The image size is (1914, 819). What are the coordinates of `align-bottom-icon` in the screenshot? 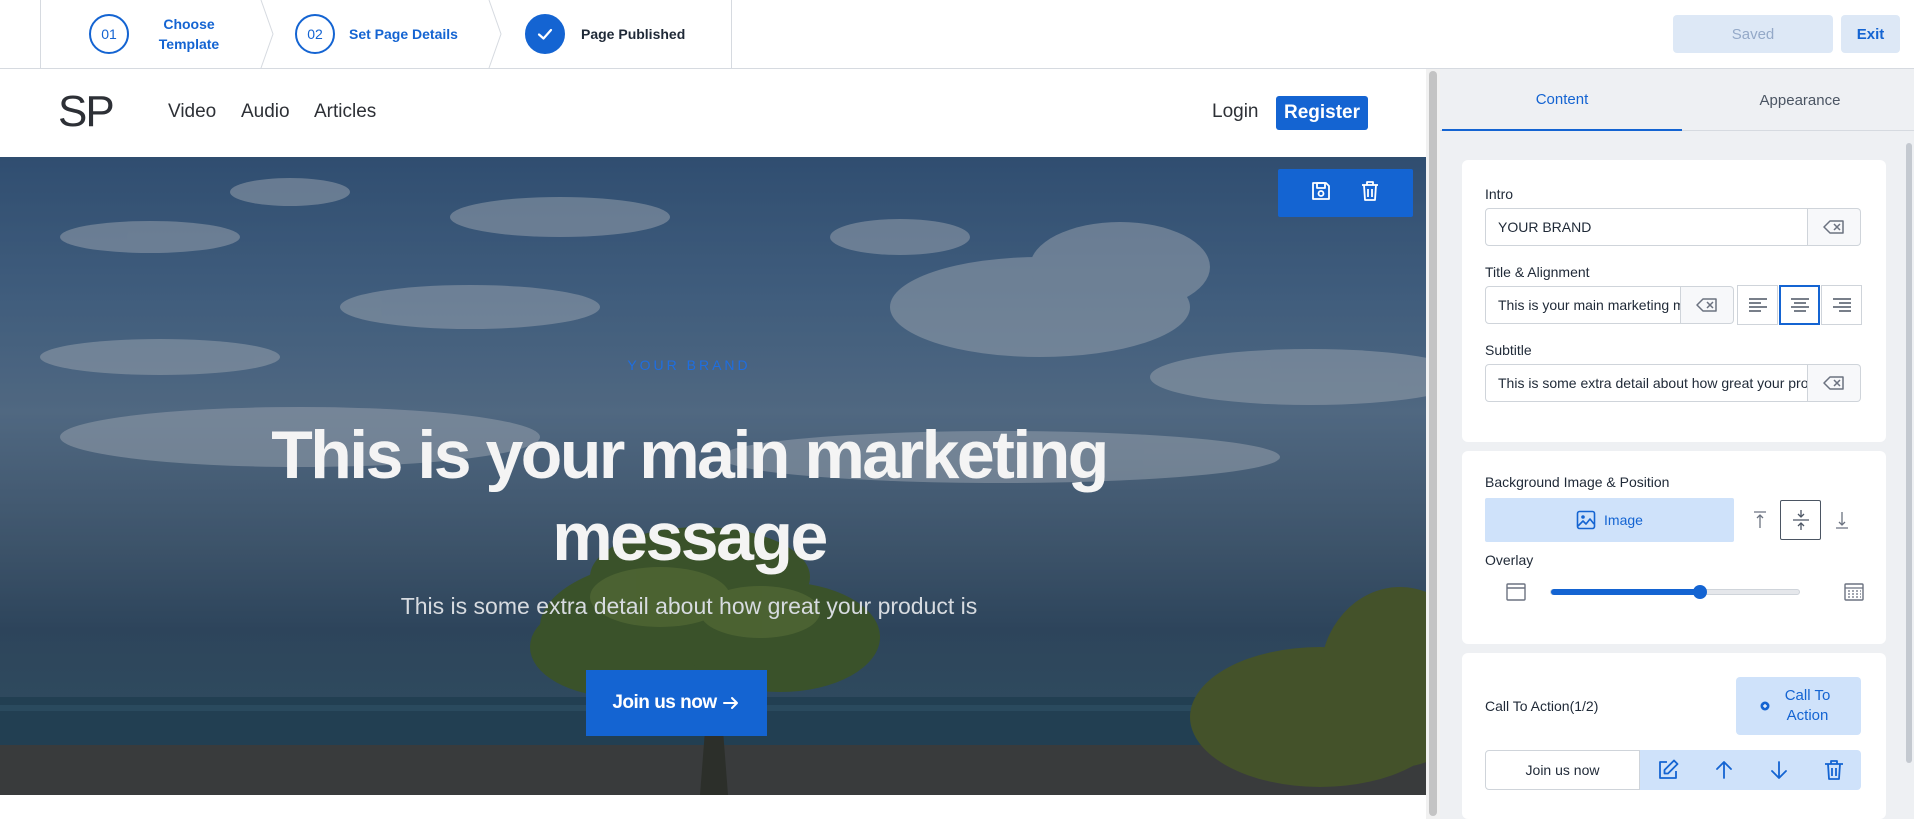 It's located at (1841, 520).